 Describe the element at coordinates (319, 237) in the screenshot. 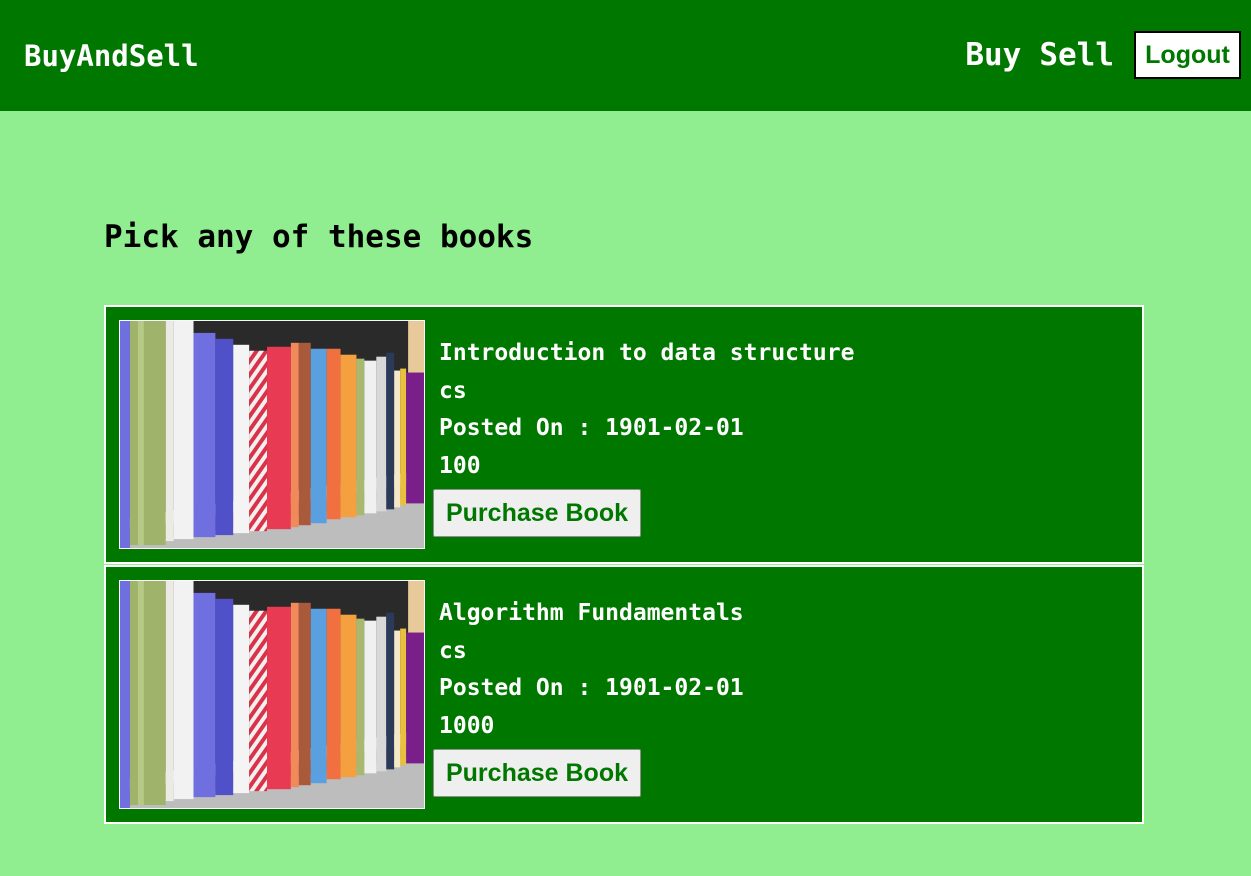

I see `page-title: Pick any of these books` at that location.